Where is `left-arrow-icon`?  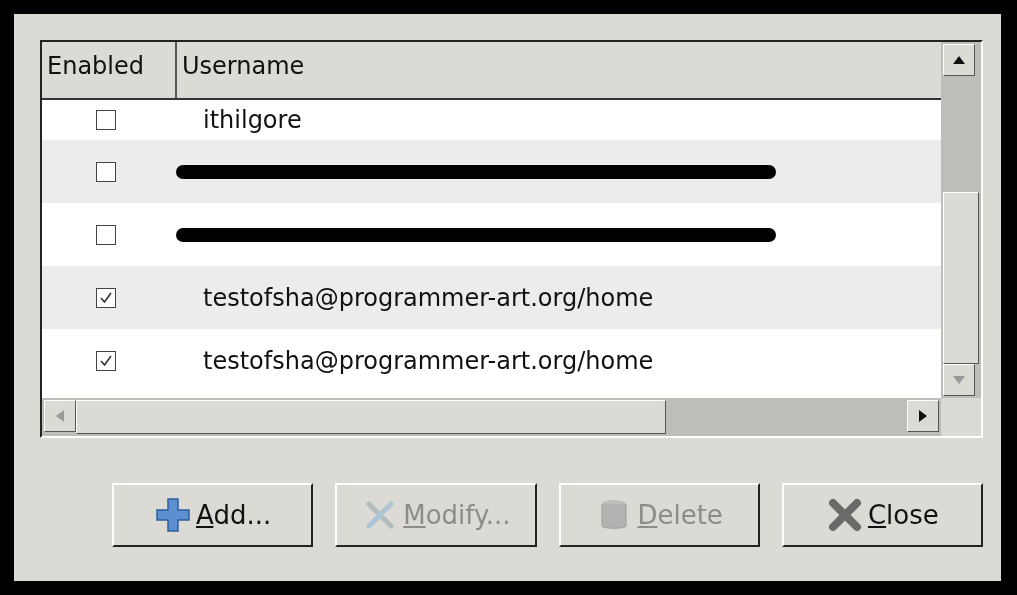 left-arrow-icon is located at coordinates (60, 416).